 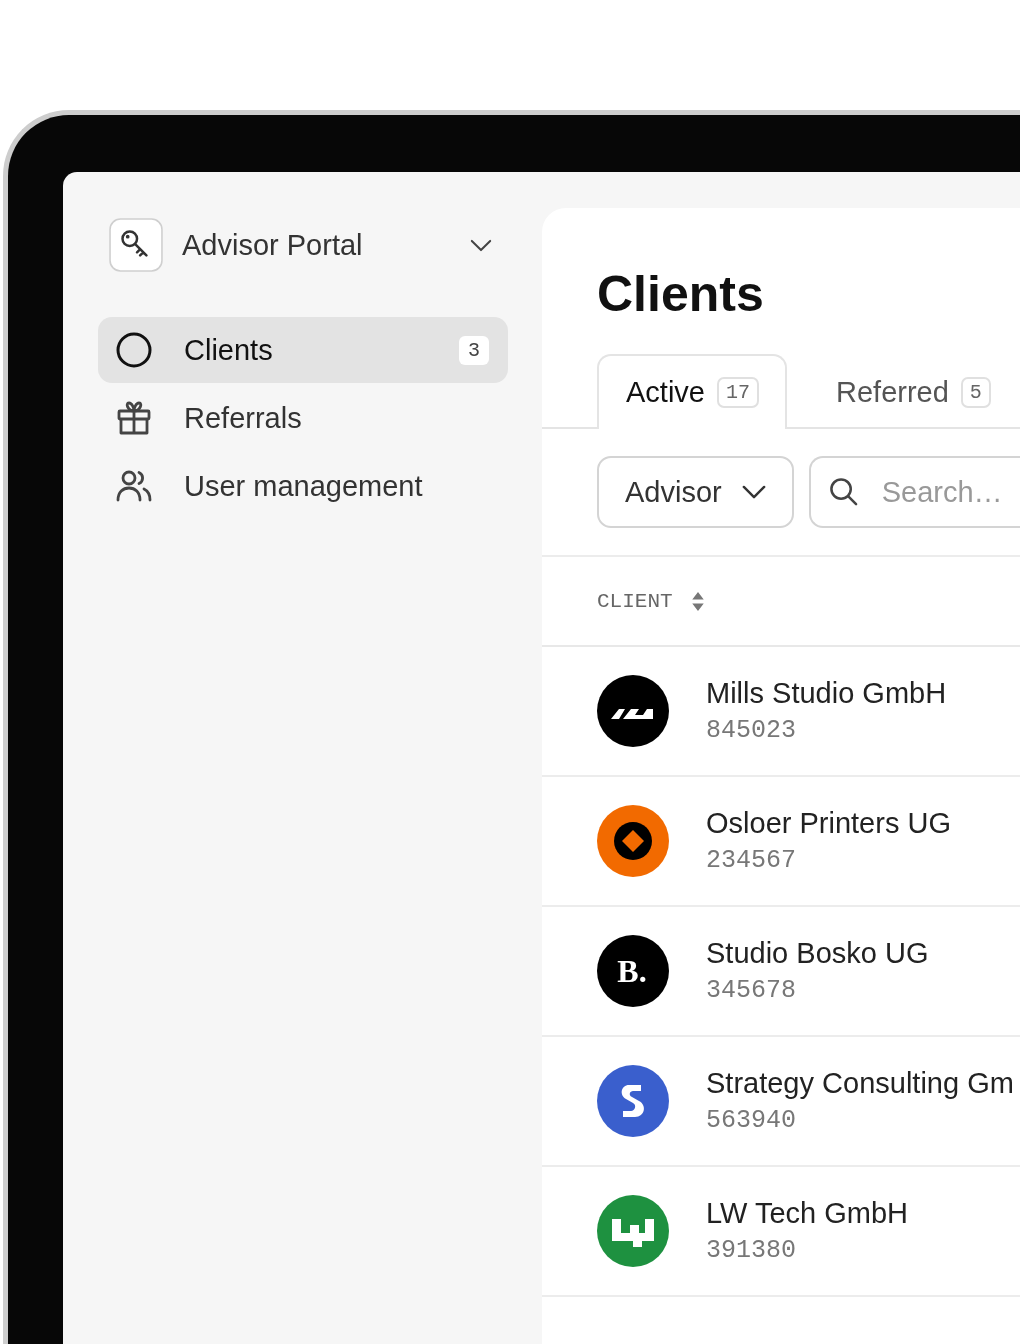 What do you see at coordinates (134, 486) in the screenshot?
I see `users-icon` at bounding box center [134, 486].